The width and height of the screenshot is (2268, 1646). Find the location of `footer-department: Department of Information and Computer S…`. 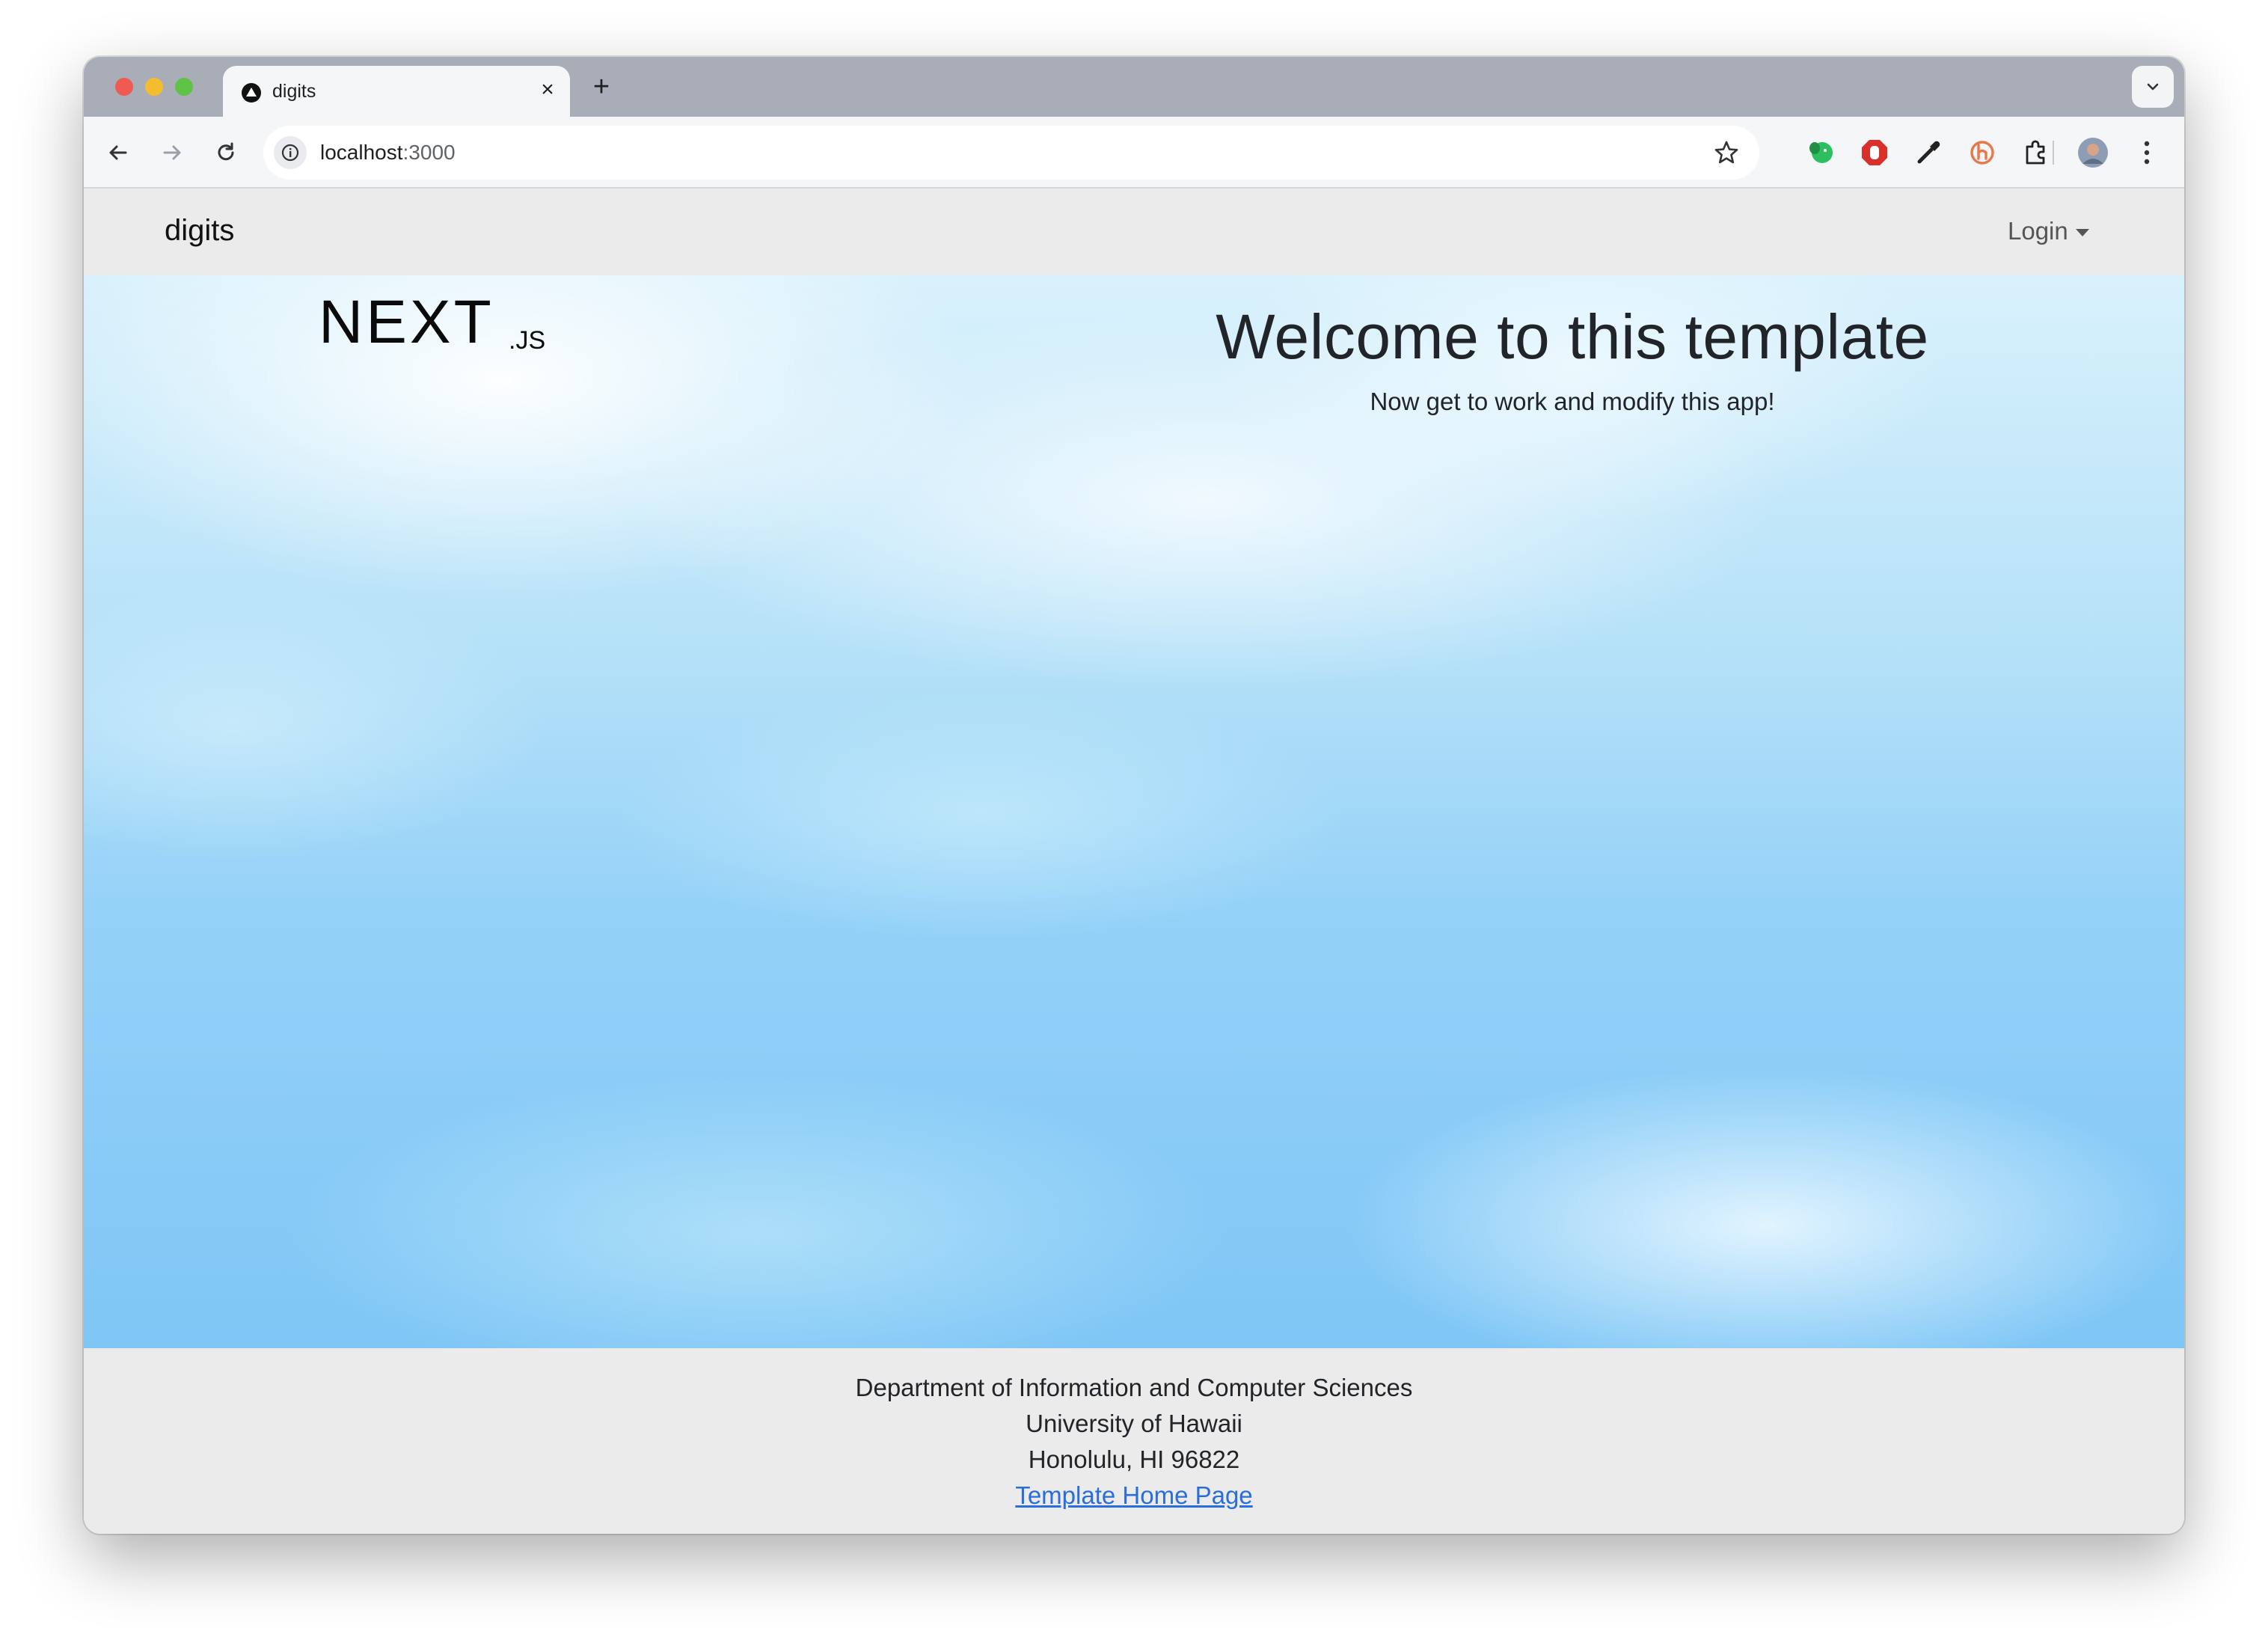

footer-department: Department of Information and Computer S… is located at coordinates (1134, 1387).